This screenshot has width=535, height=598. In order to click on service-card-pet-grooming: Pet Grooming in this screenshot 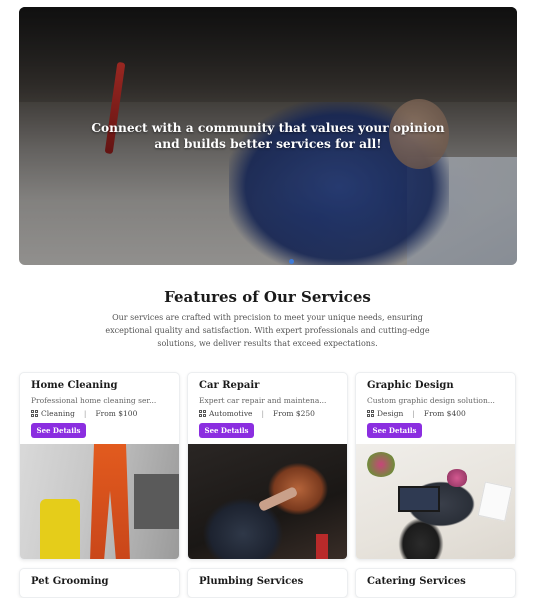, I will do `click(99, 583)`.